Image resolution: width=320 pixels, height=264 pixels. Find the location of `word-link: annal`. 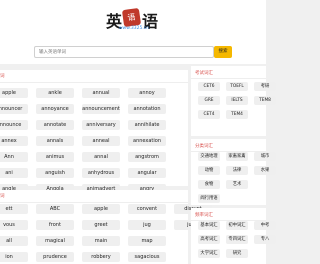

word-link: annal is located at coordinates (101, 157).